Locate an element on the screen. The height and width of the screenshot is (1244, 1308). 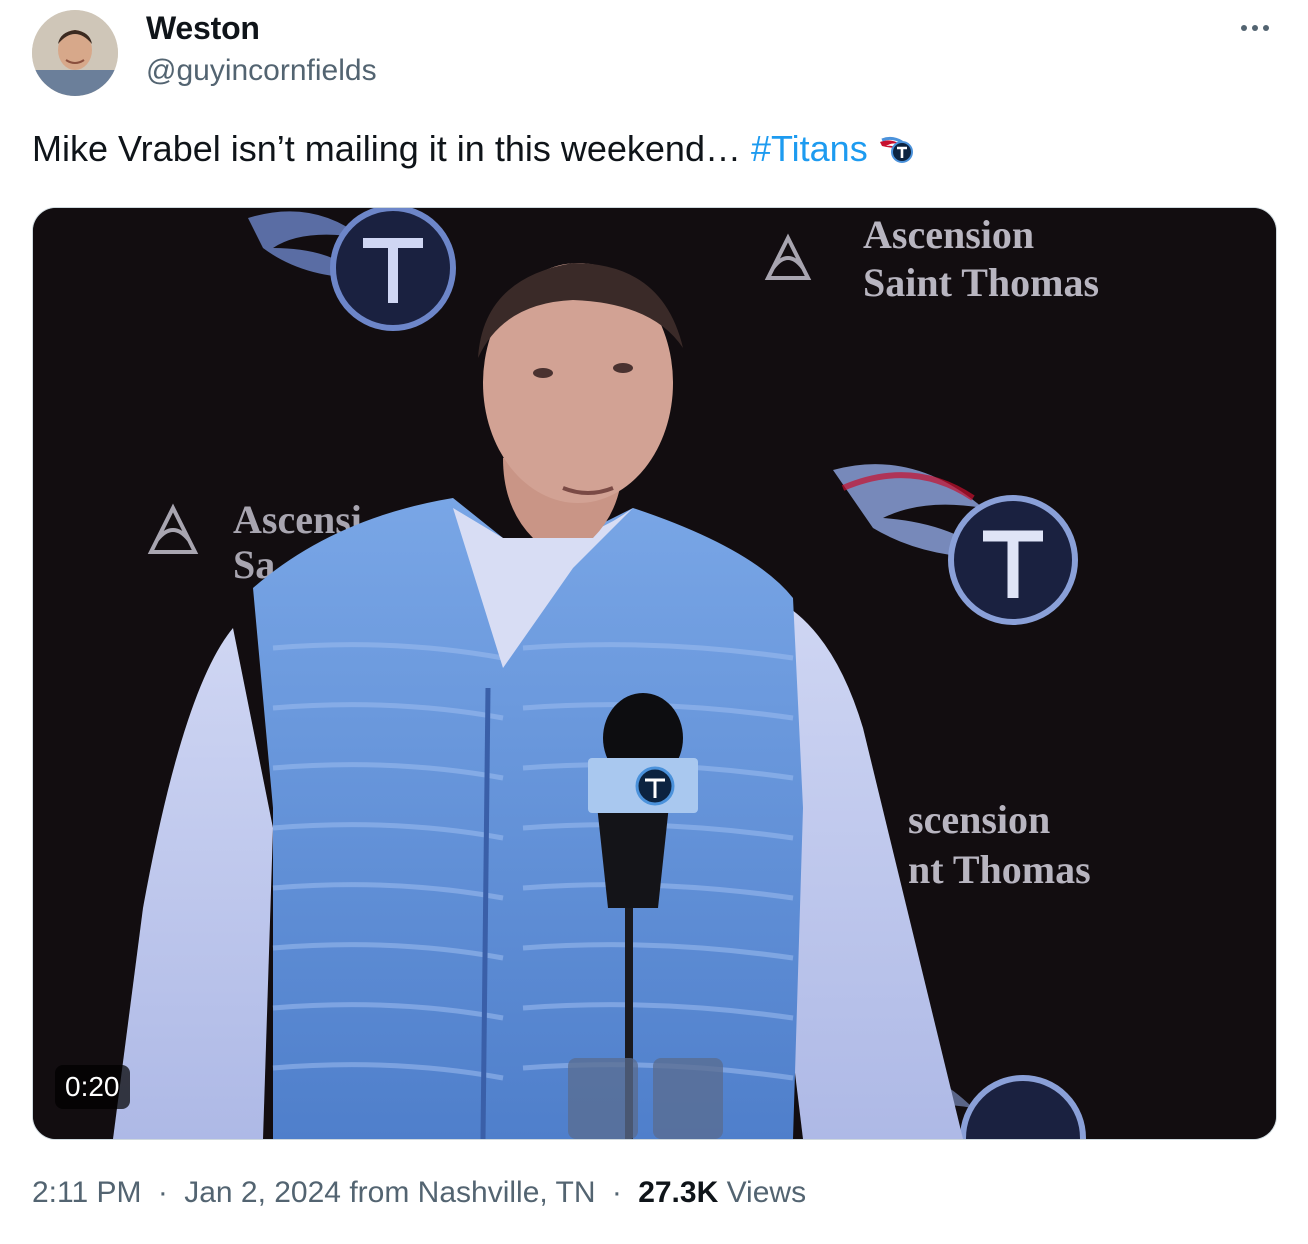
video-duration-badge: 0:20 is located at coordinates (92, 1087).